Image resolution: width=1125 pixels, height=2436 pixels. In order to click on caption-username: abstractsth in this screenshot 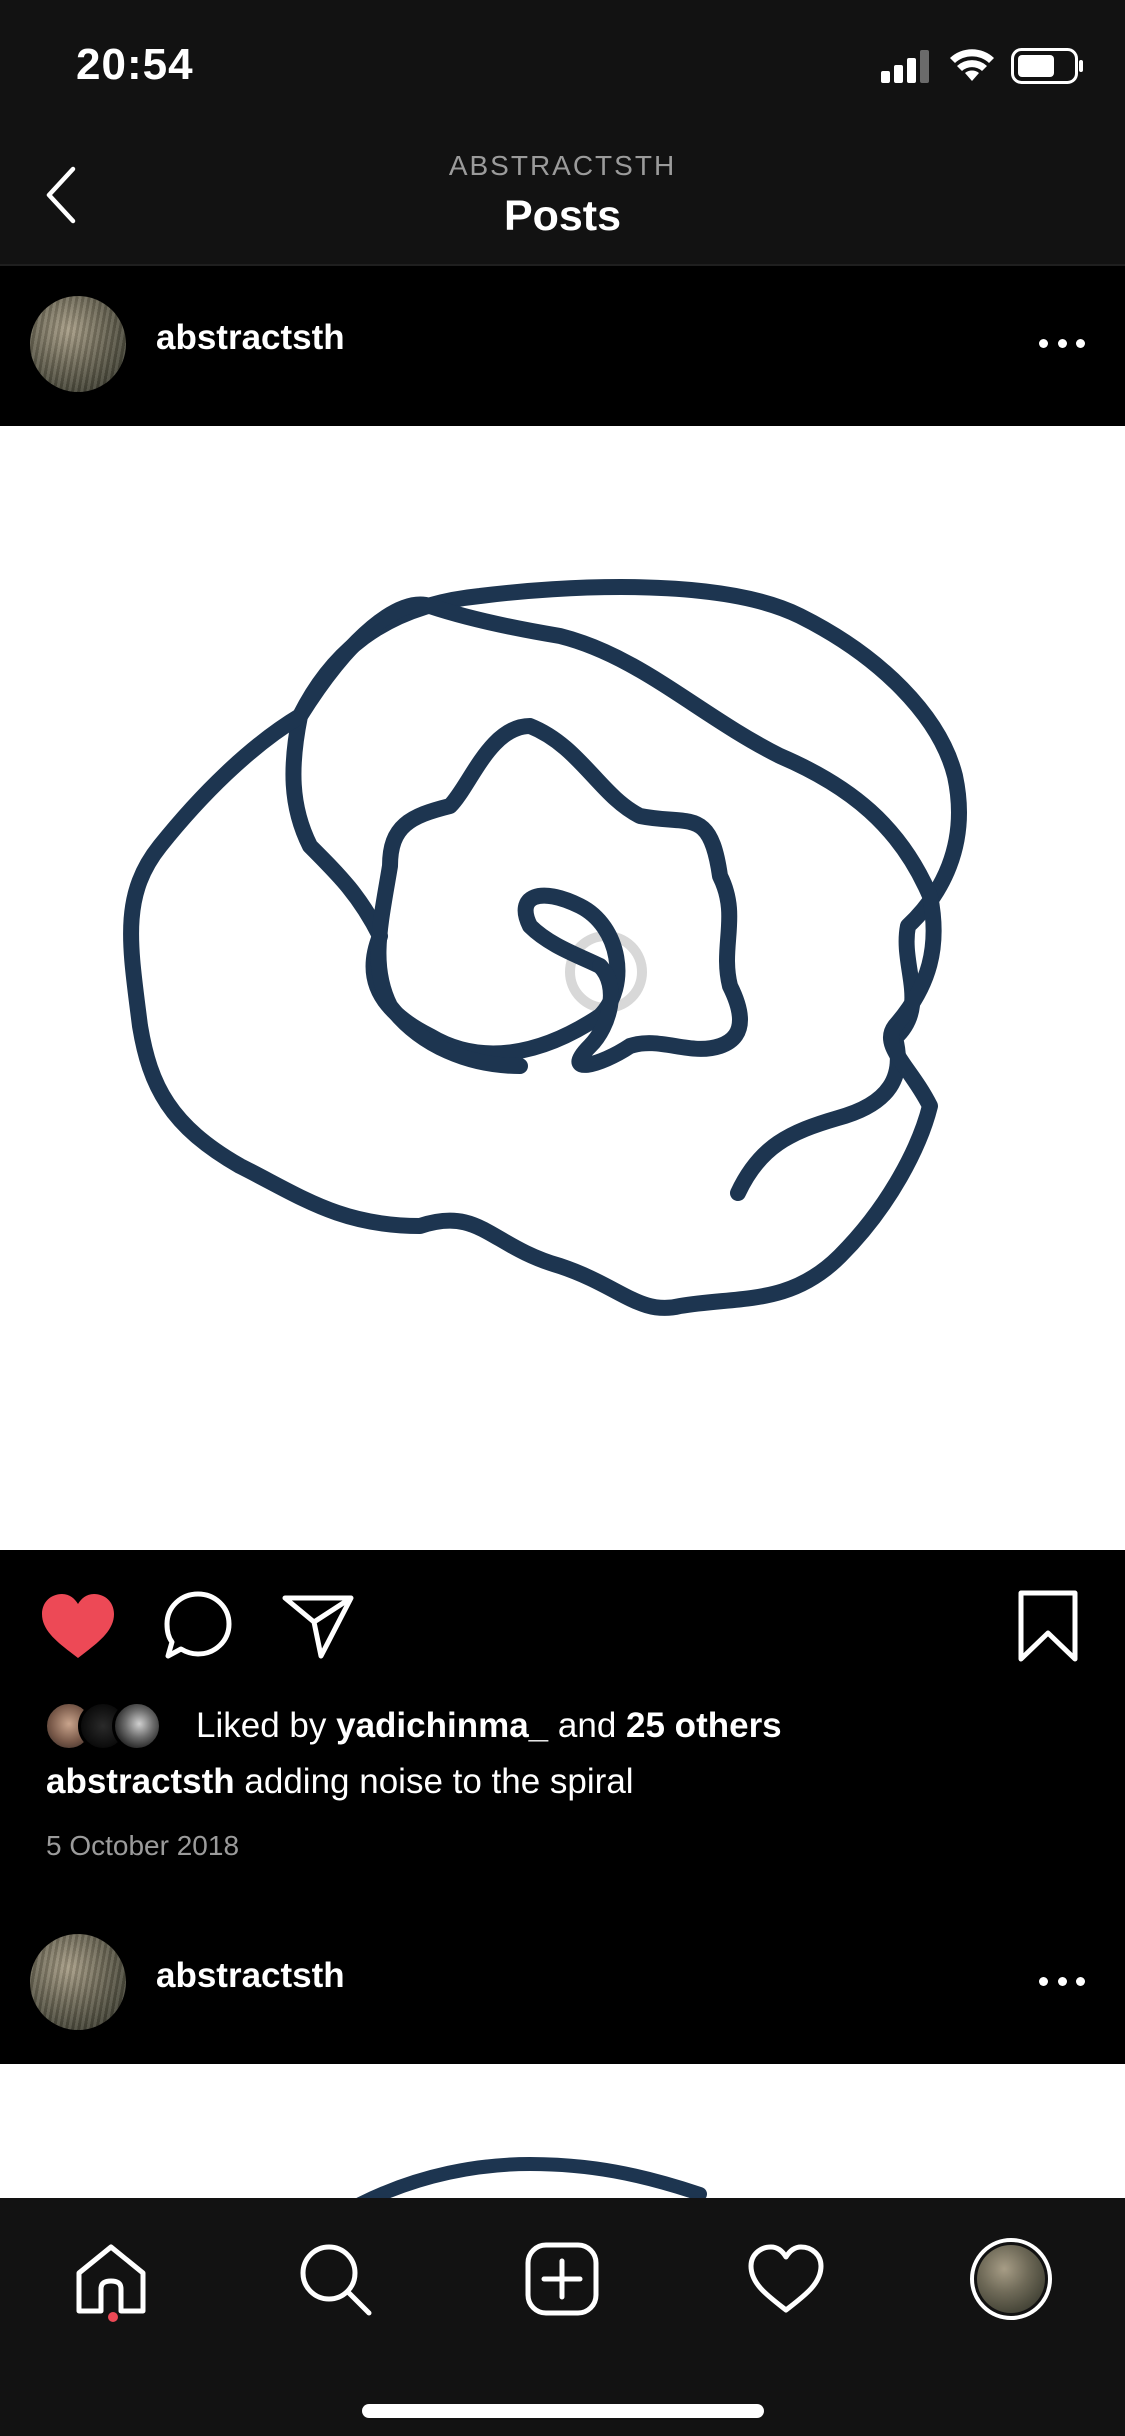, I will do `click(140, 1781)`.